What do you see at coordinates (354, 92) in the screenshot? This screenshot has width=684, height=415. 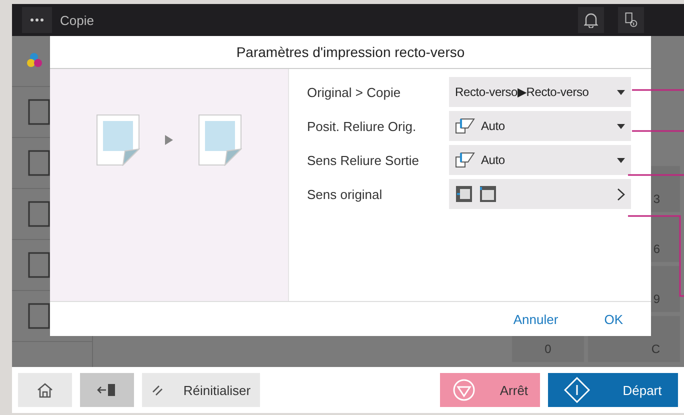 I see `setting-label: Original > Copie` at bounding box center [354, 92].